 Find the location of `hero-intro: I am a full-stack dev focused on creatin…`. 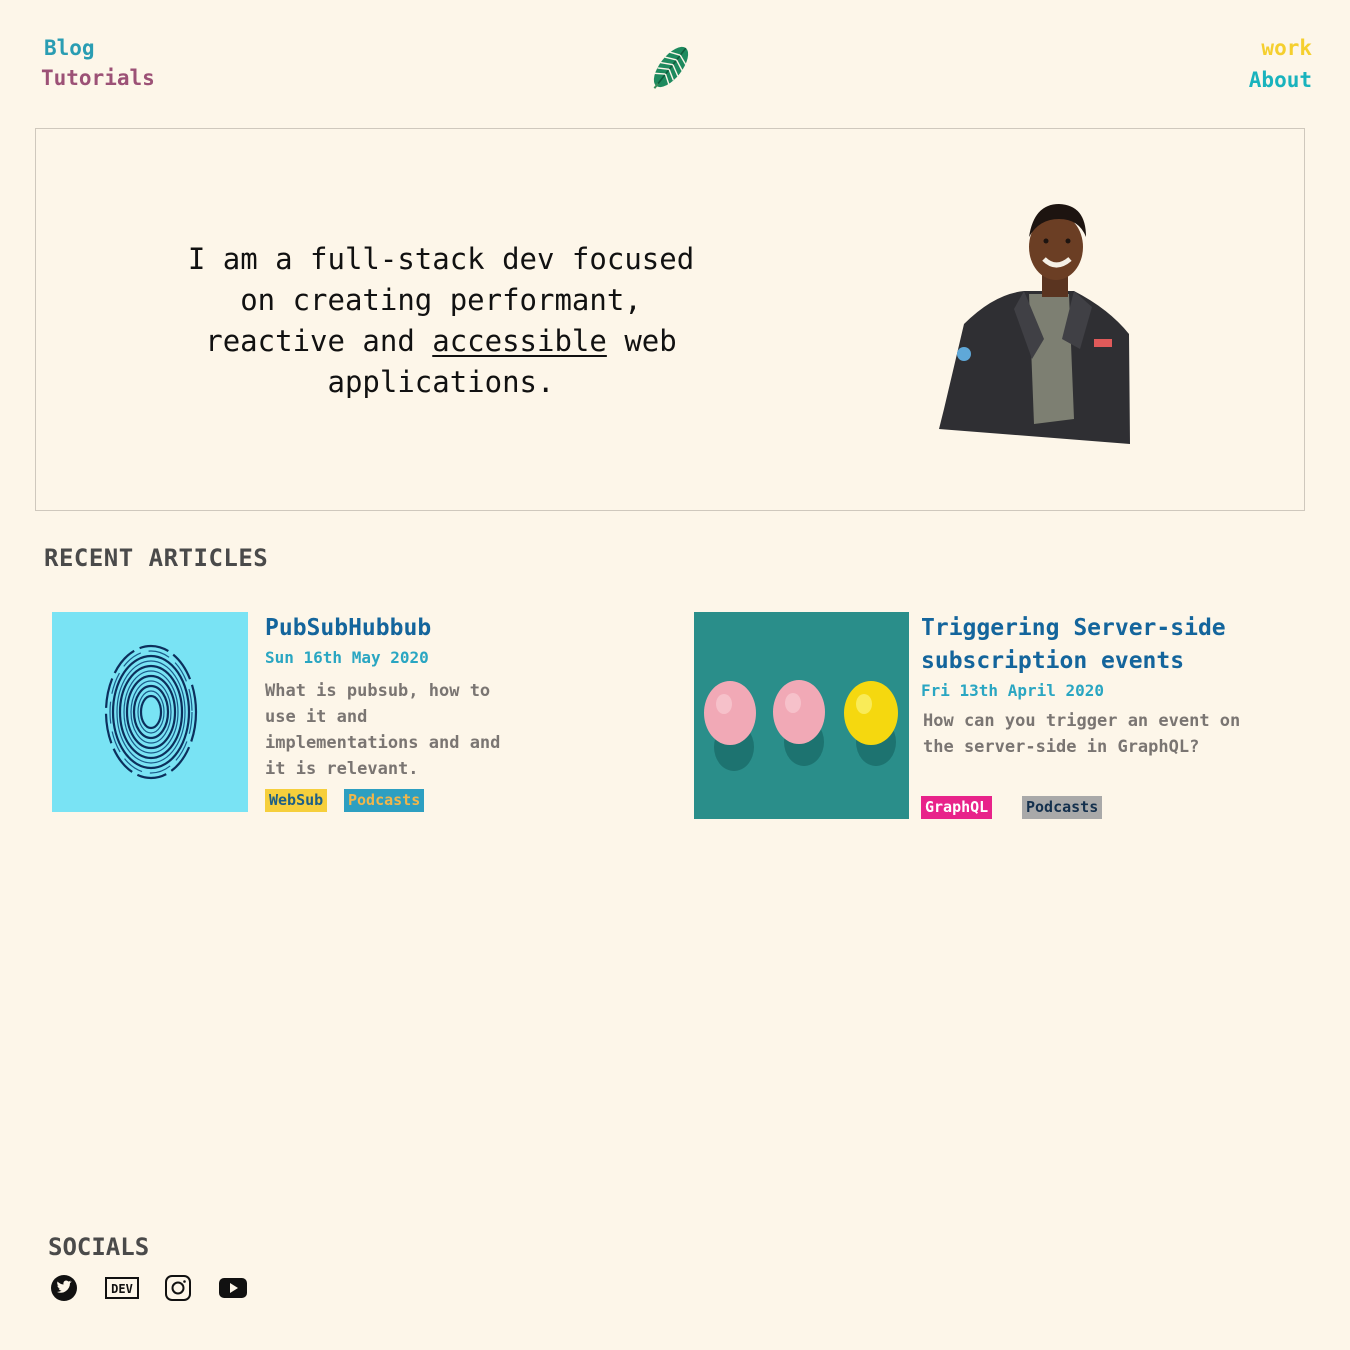

hero-intro: I am a full-stack dev focused on creatin… is located at coordinates (441, 321).